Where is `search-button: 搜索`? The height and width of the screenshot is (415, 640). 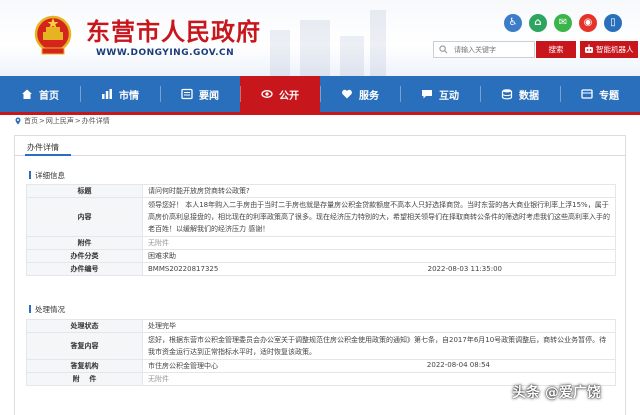 search-button: 搜索 is located at coordinates (556, 49).